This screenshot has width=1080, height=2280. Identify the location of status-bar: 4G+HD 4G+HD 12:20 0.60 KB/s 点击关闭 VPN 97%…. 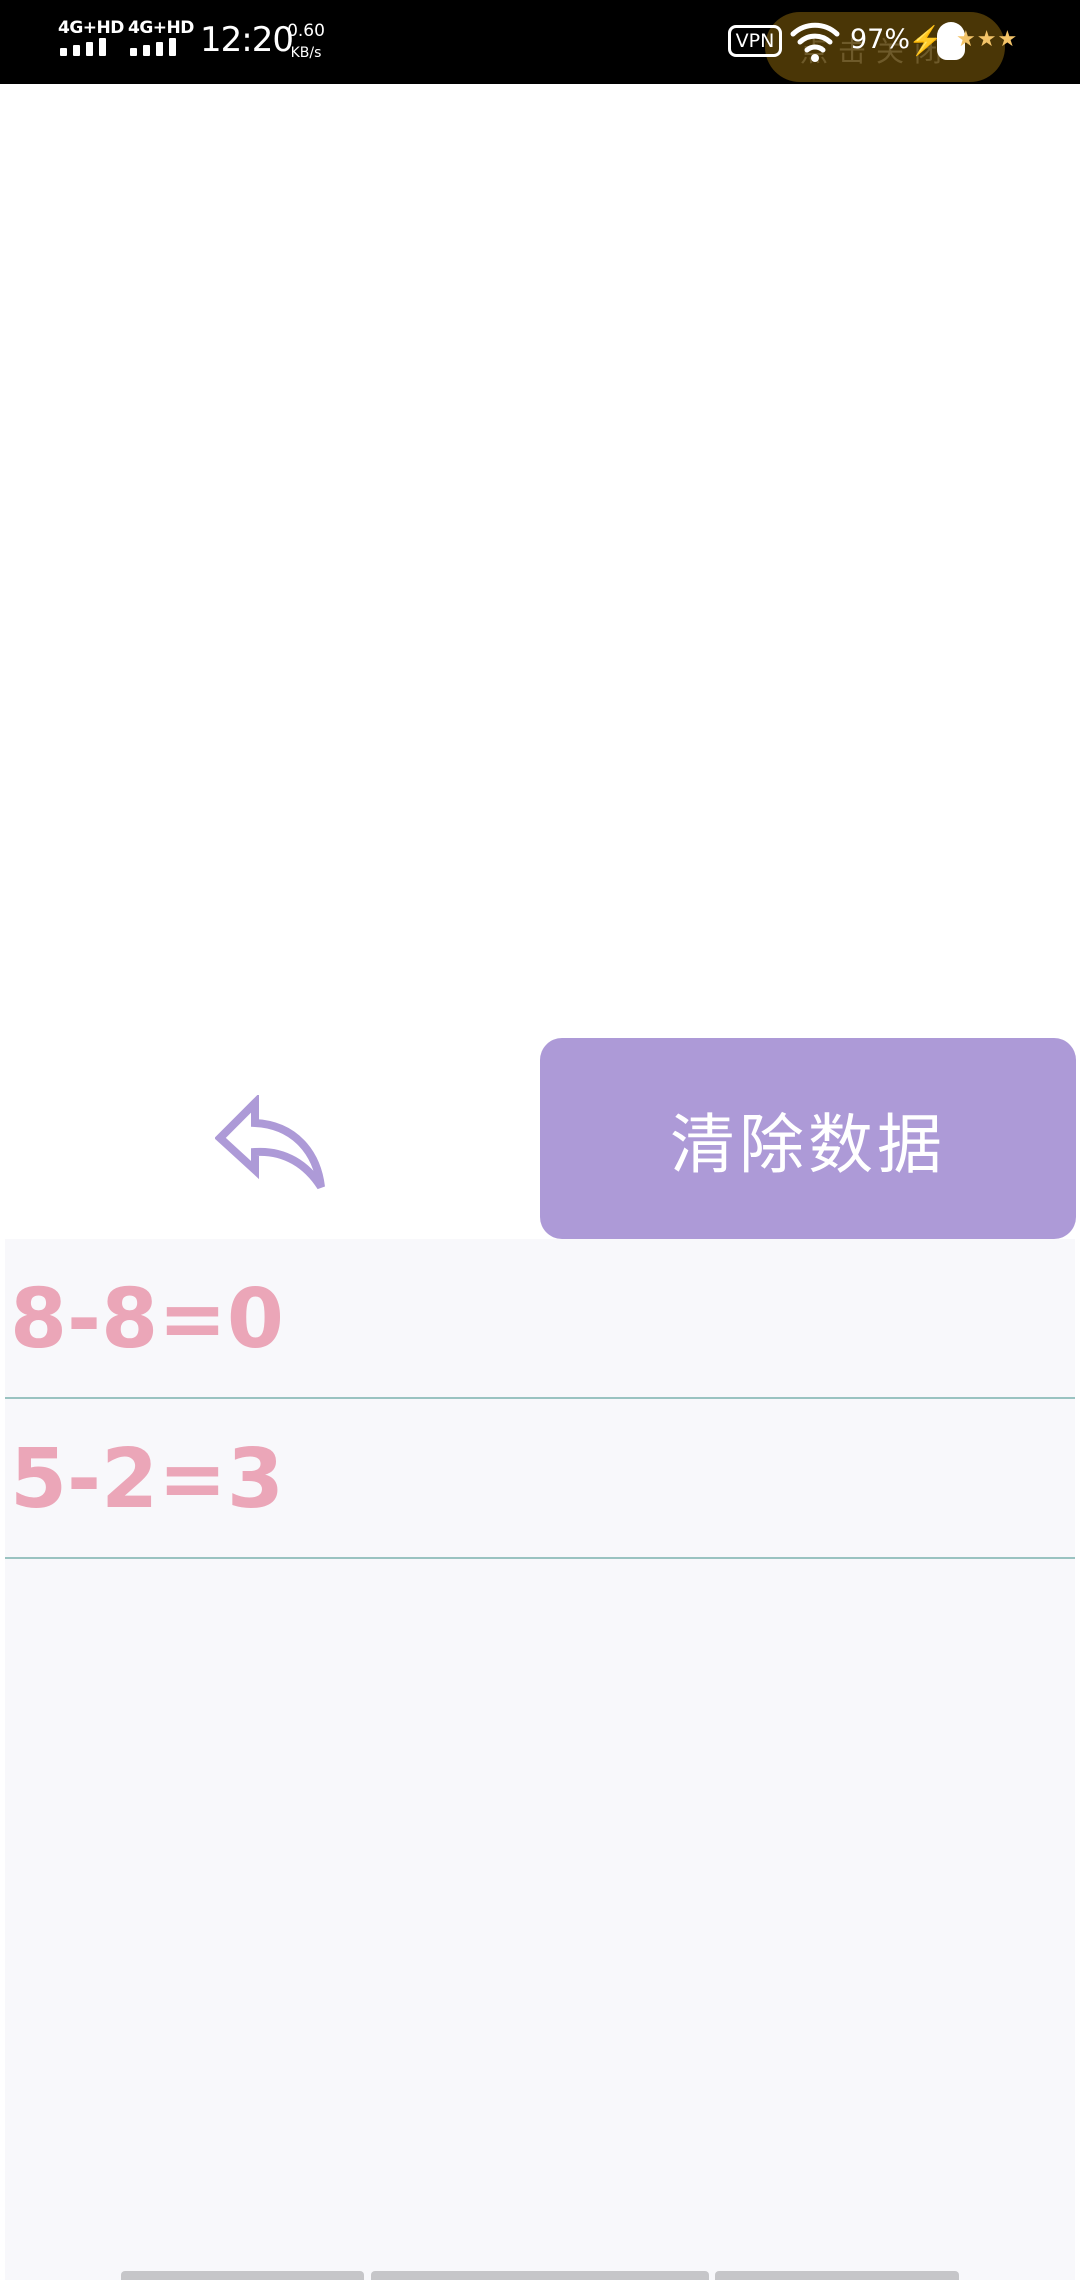
(540, 42).